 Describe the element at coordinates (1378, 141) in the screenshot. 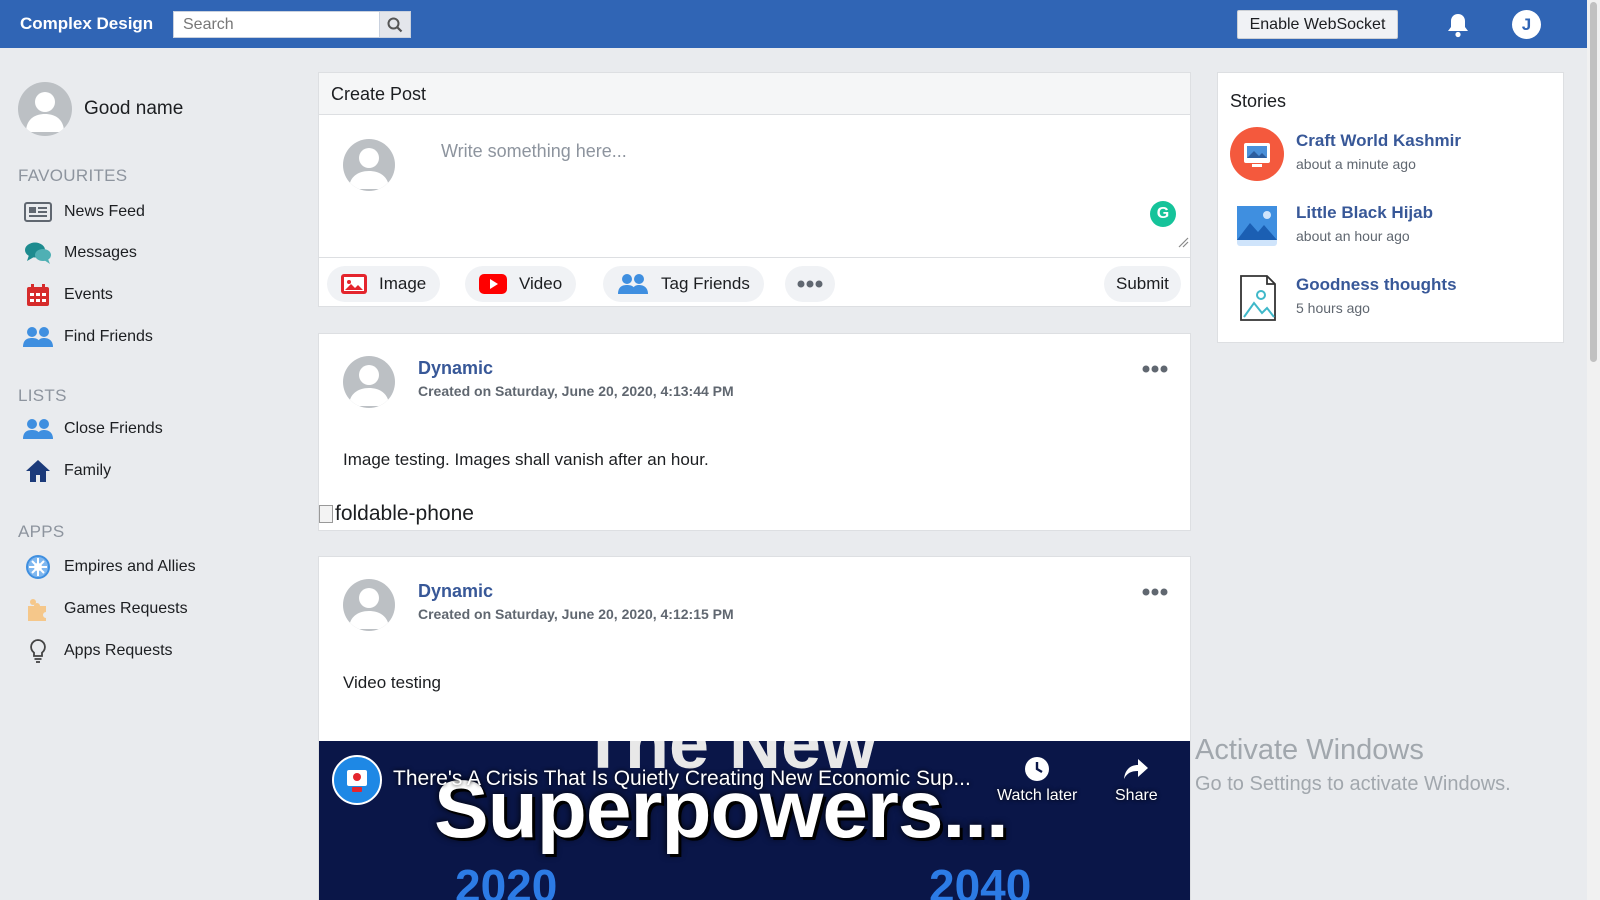

I see `story-name: Craft World Kashmir` at that location.